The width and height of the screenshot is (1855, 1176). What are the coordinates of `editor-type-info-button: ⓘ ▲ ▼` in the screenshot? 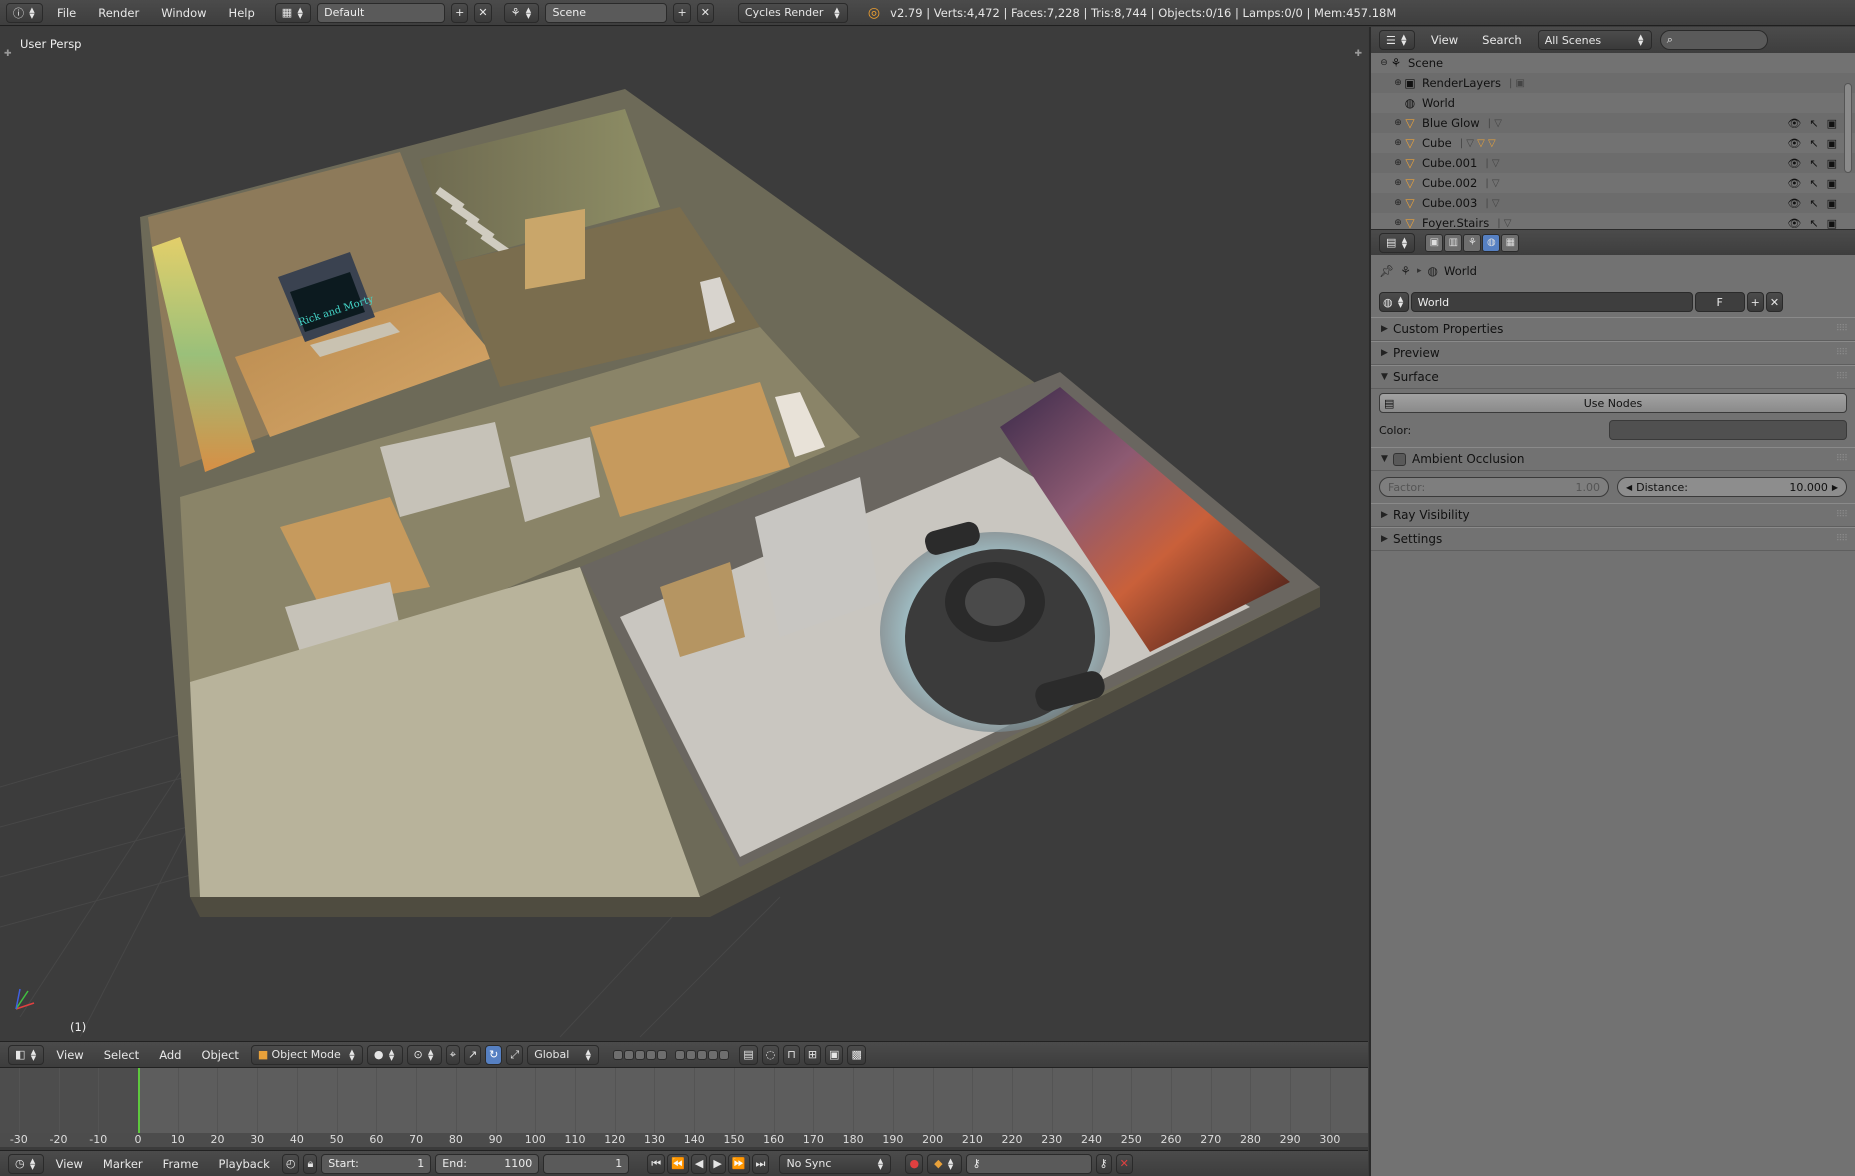 It's located at (24, 12).